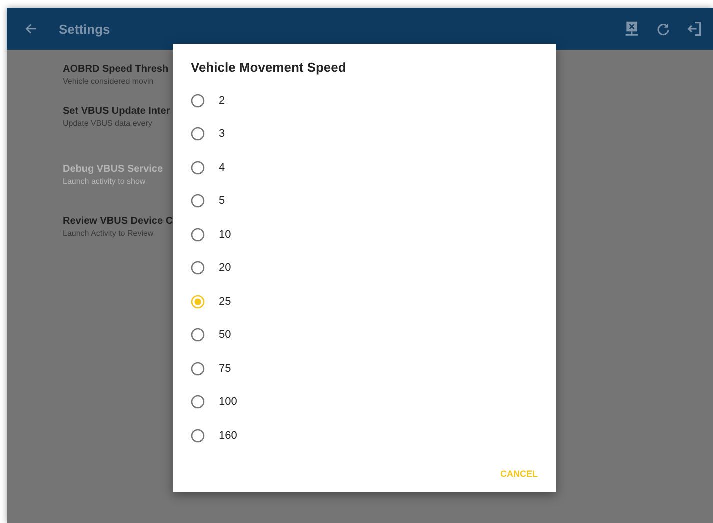 This screenshot has height=523, width=713. Describe the element at coordinates (228, 436) in the screenshot. I see `option-label: 160` at that location.